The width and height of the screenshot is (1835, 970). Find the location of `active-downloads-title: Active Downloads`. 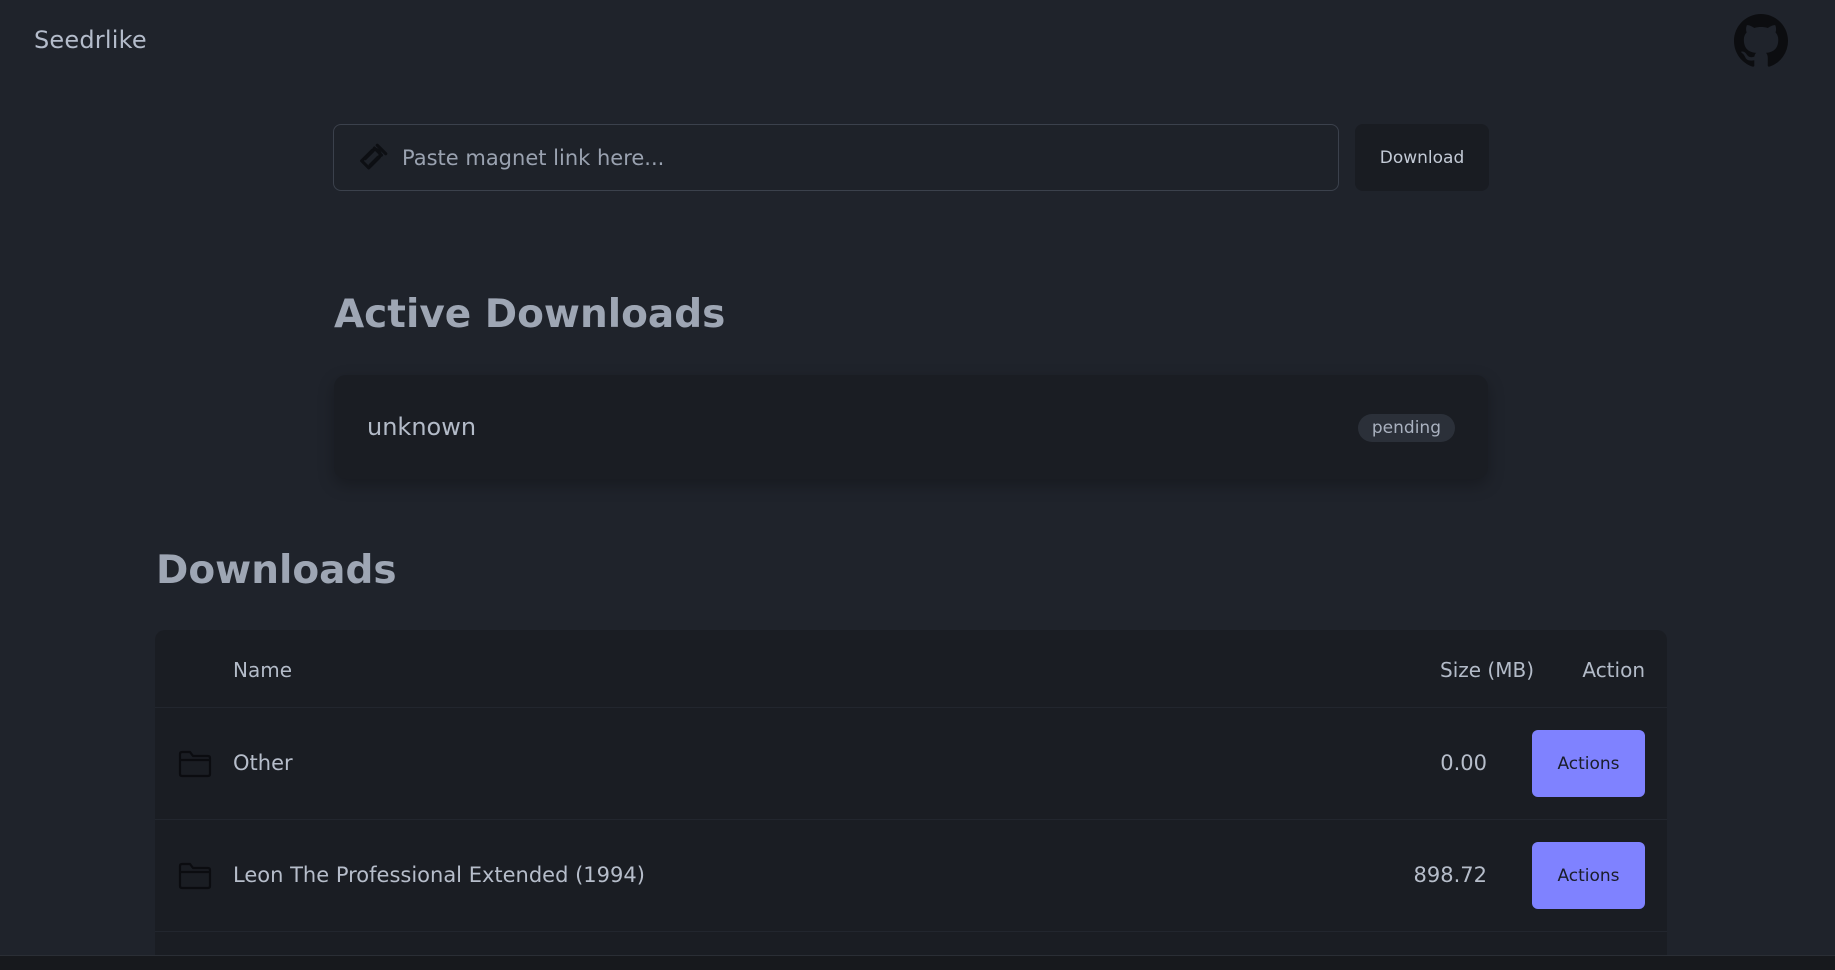

active-downloads-title: Active Downloads is located at coordinates (530, 314).